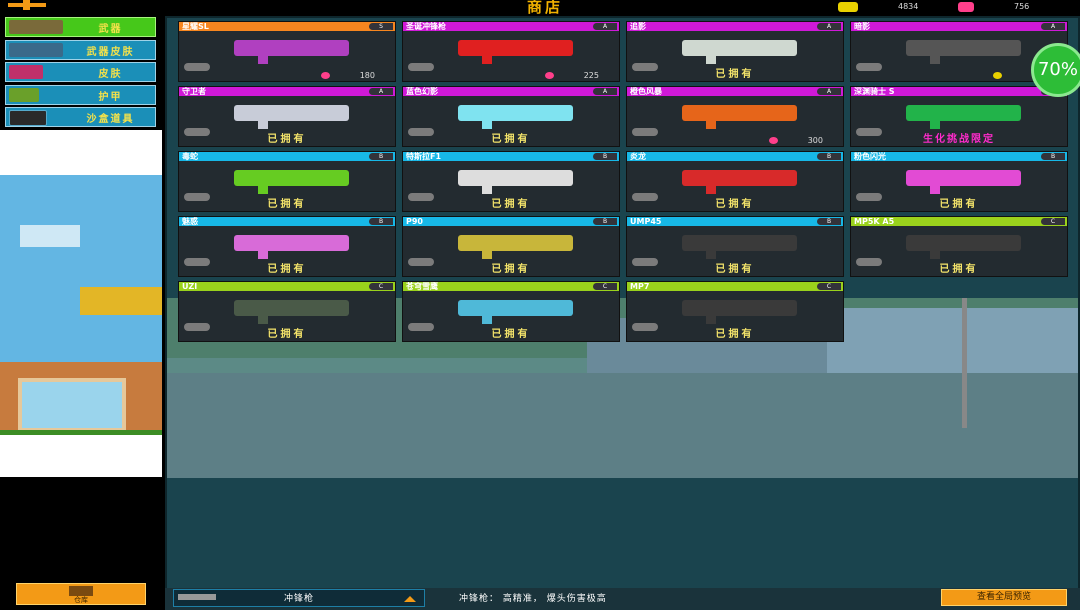 The height and width of the screenshot is (610, 1080). I want to click on item-card: 粉色闪光 B 已拥有, so click(959, 181).